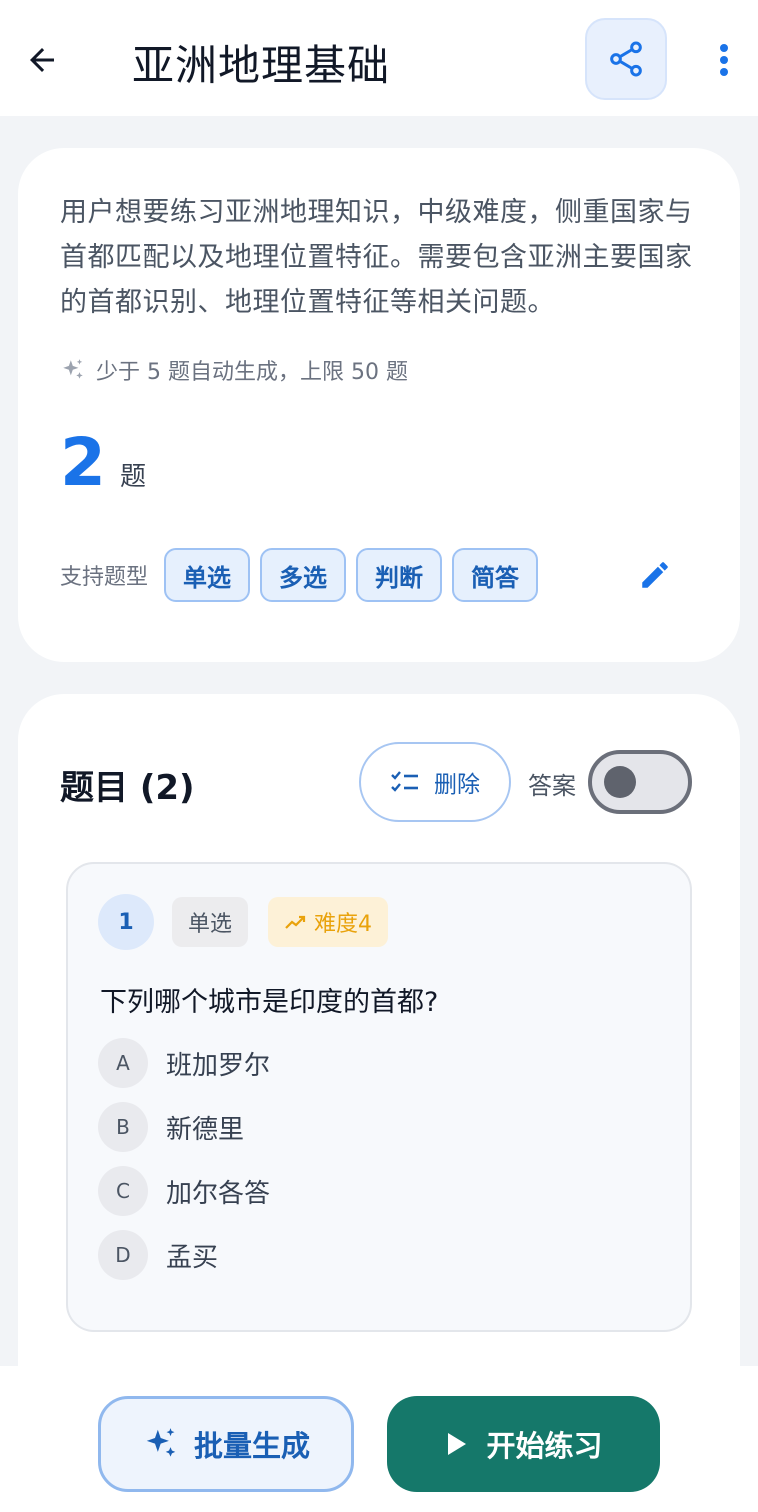 This screenshot has height=1512, width=758. I want to click on option-a: A 班加罗尔, so click(184, 1063).